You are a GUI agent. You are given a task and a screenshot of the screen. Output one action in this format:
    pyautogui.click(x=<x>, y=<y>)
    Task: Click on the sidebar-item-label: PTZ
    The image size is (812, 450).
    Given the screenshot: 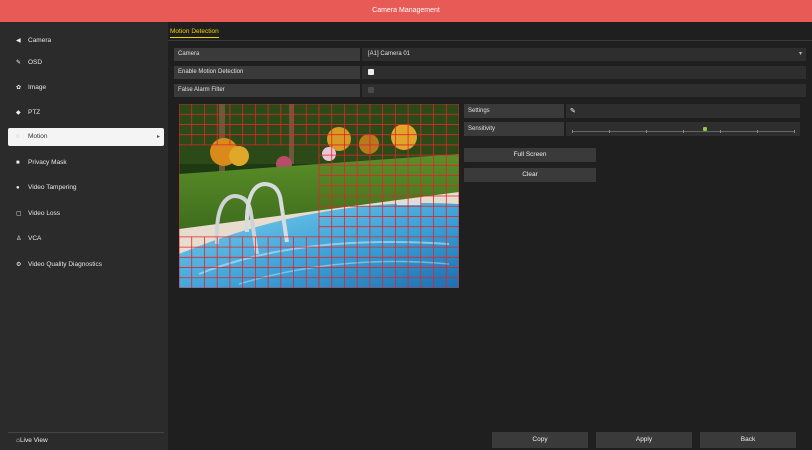 What is the action you would take?
    pyautogui.click(x=34, y=112)
    